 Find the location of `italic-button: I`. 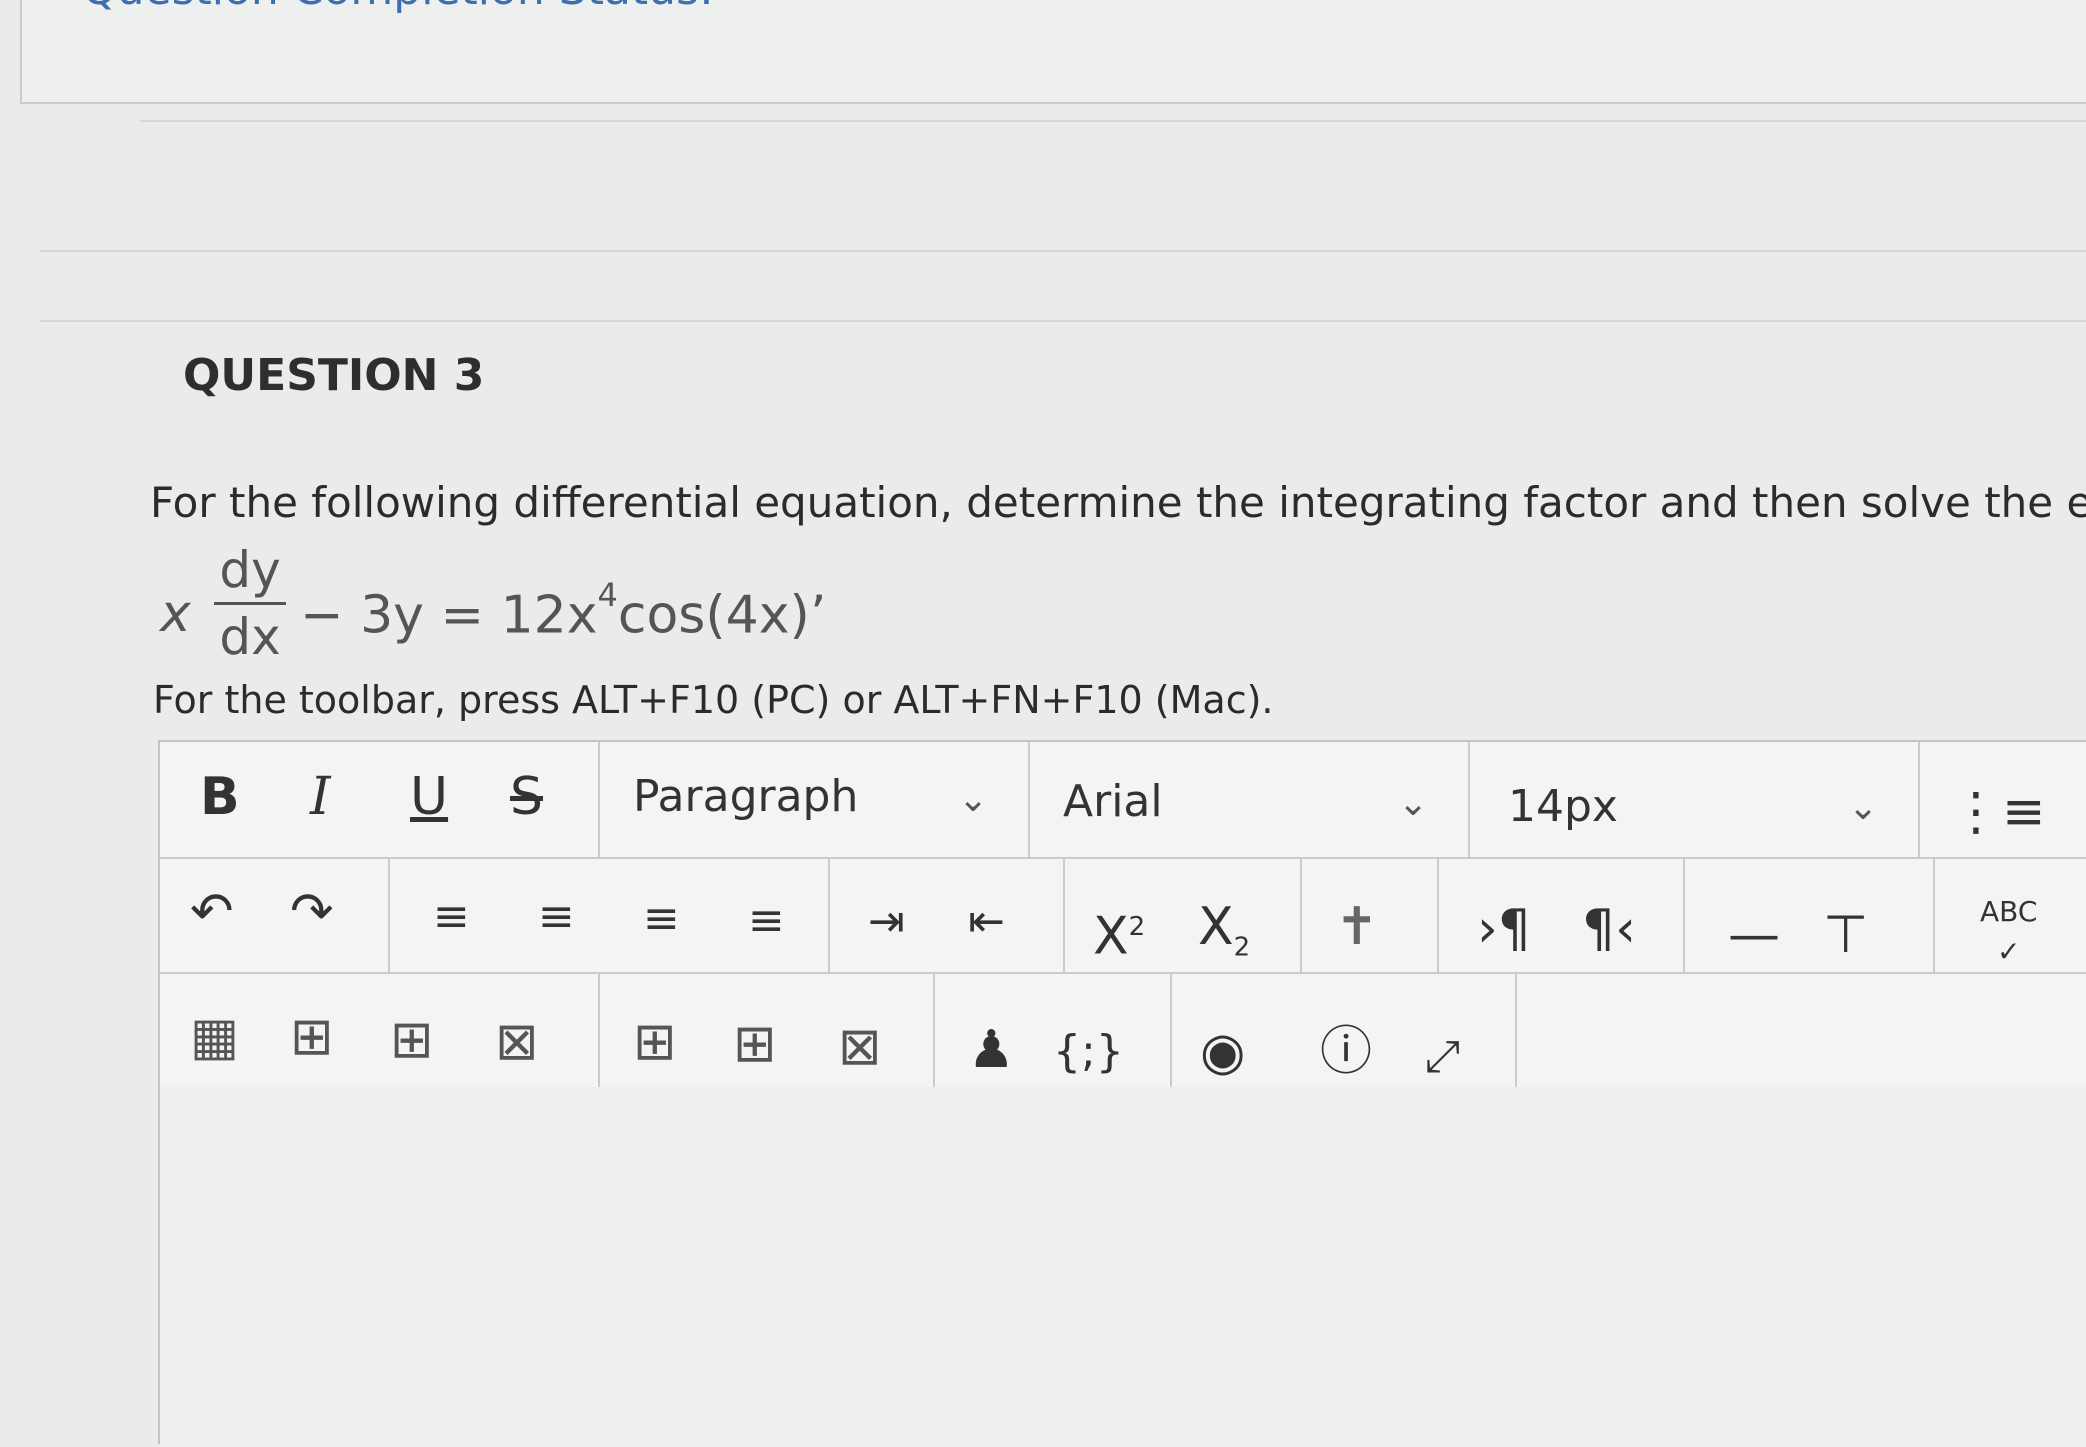

italic-button: I is located at coordinates (320, 797).